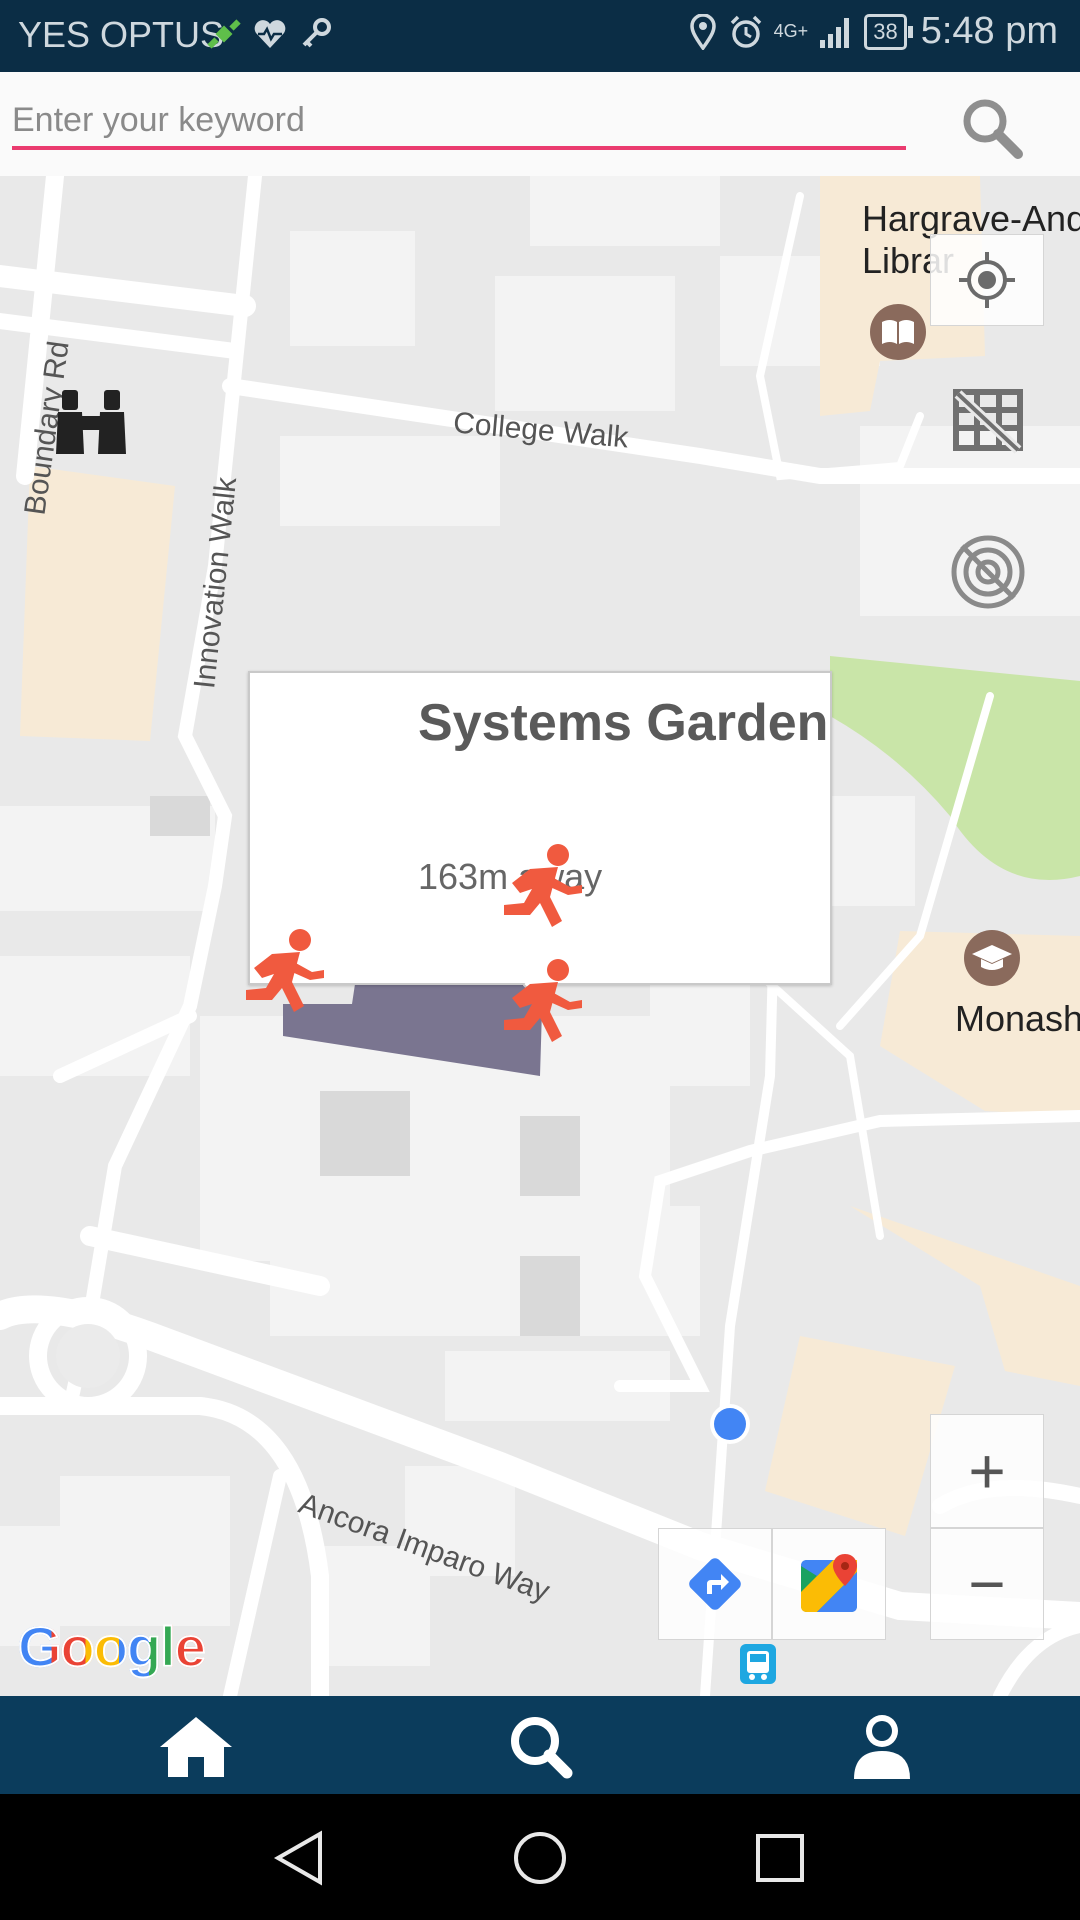  I want to click on google-maps-icon, so click(829, 1583).